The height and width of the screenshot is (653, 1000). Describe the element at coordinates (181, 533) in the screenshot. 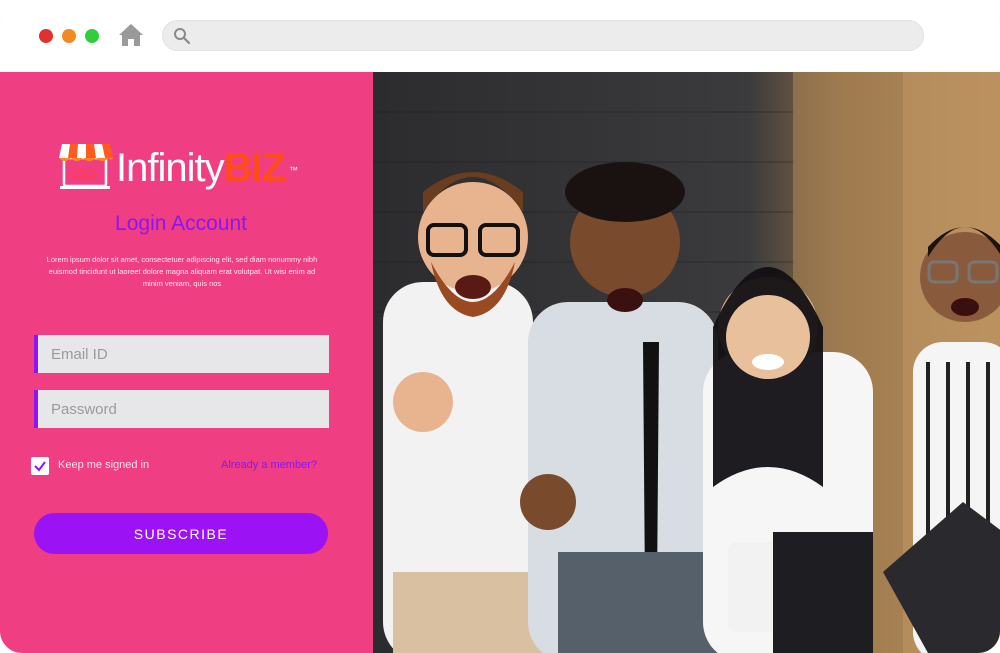

I see `subscribe-button: SUBSCRIBE` at that location.